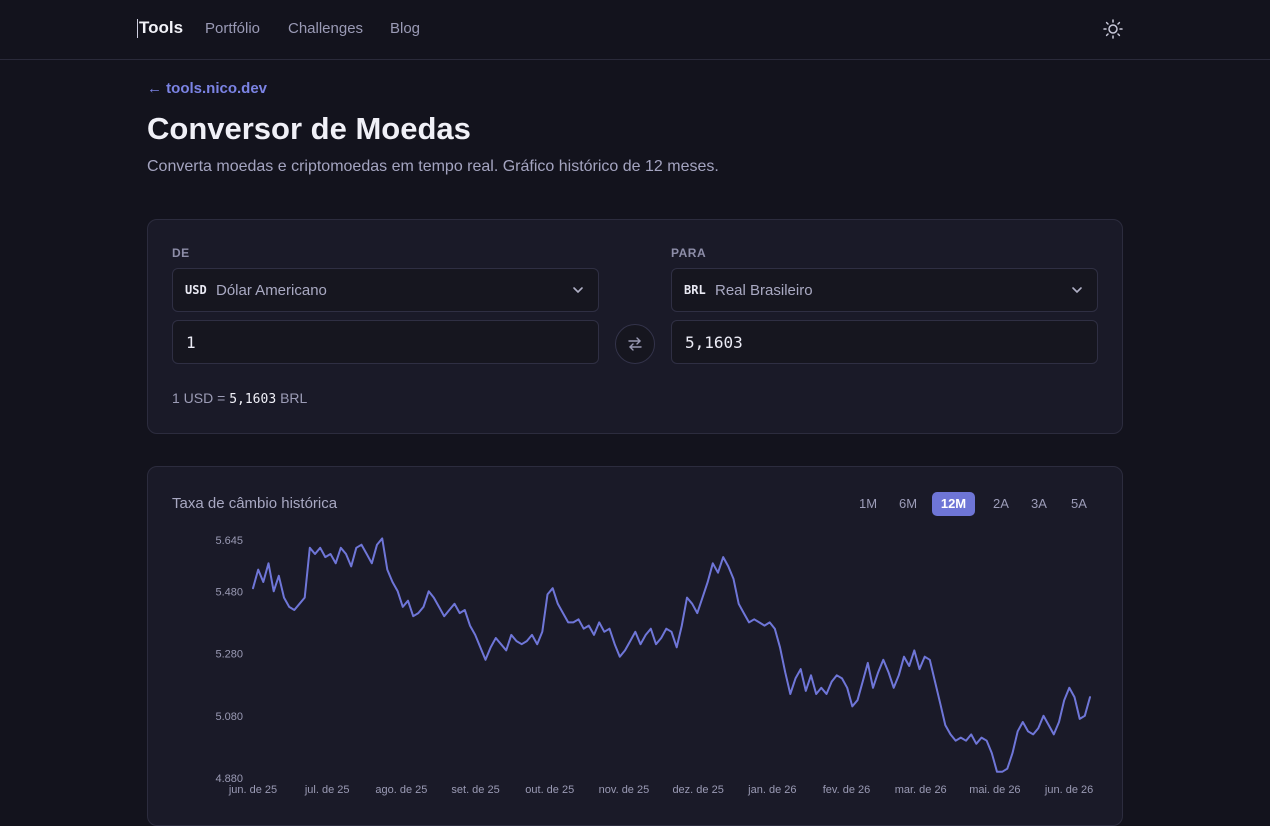 This screenshot has width=1270, height=826. I want to click on x-tick-label: fev. de 26, so click(847, 790).